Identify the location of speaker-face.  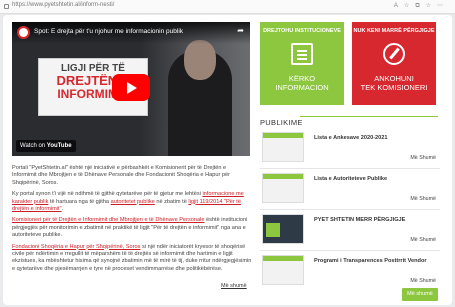
(200, 60).